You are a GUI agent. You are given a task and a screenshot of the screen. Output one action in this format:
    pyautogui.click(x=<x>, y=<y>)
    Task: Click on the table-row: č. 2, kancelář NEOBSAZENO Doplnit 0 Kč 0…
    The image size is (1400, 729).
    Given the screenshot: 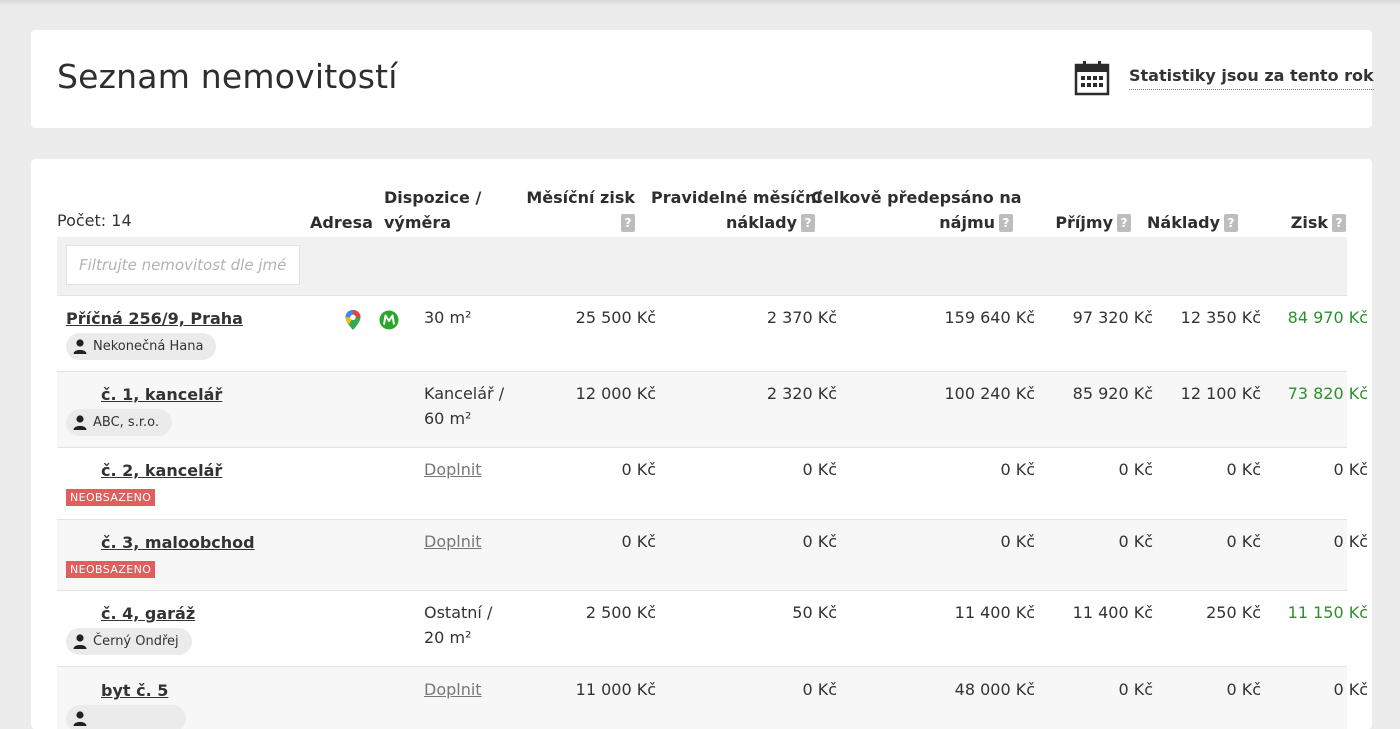 What is the action you would take?
    pyautogui.click(x=712, y=483)
    